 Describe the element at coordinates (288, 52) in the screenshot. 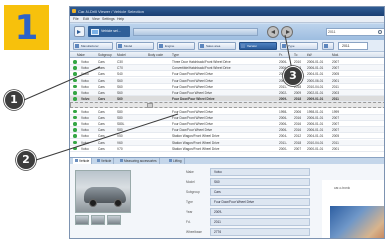

I see `callout-3-line` at that location.